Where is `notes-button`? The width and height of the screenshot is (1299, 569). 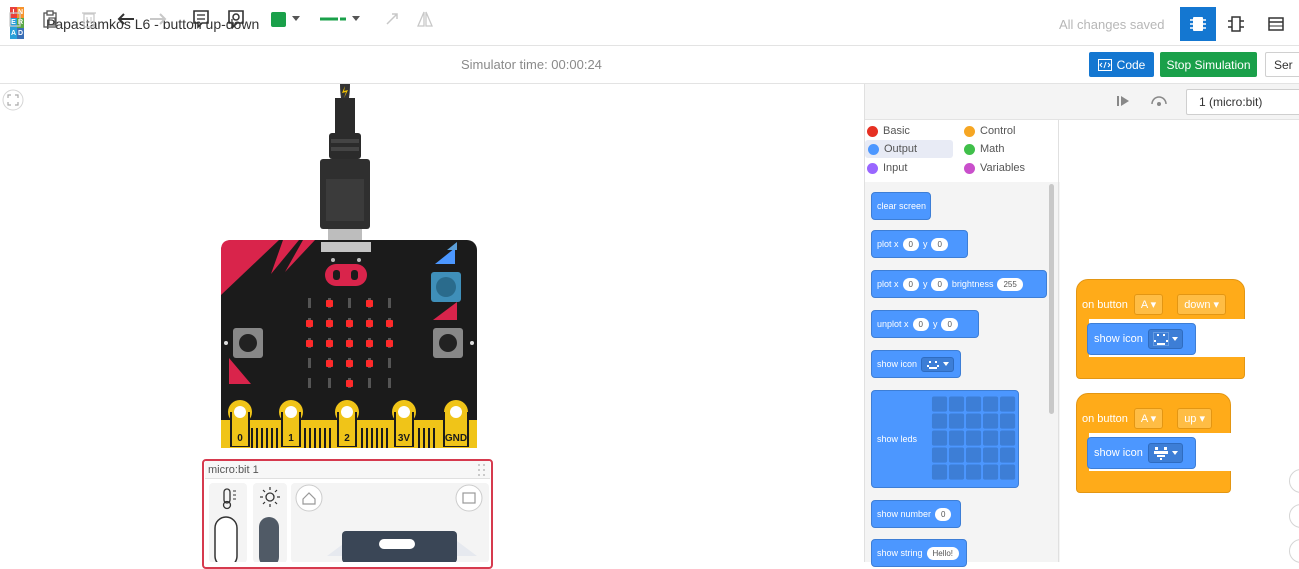 notes-button is located at coordinates (201, 19).